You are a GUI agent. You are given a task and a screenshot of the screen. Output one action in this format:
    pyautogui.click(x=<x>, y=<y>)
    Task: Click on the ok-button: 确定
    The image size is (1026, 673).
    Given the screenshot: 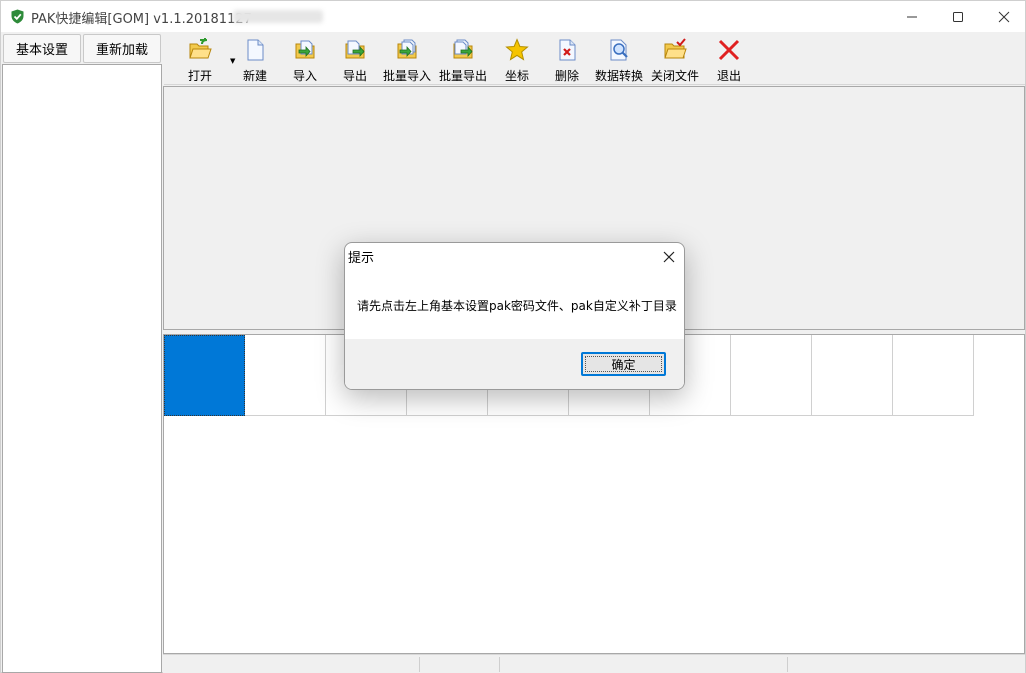 What is the action you would take?
    pyautogui.click(x=623, y=364)
    